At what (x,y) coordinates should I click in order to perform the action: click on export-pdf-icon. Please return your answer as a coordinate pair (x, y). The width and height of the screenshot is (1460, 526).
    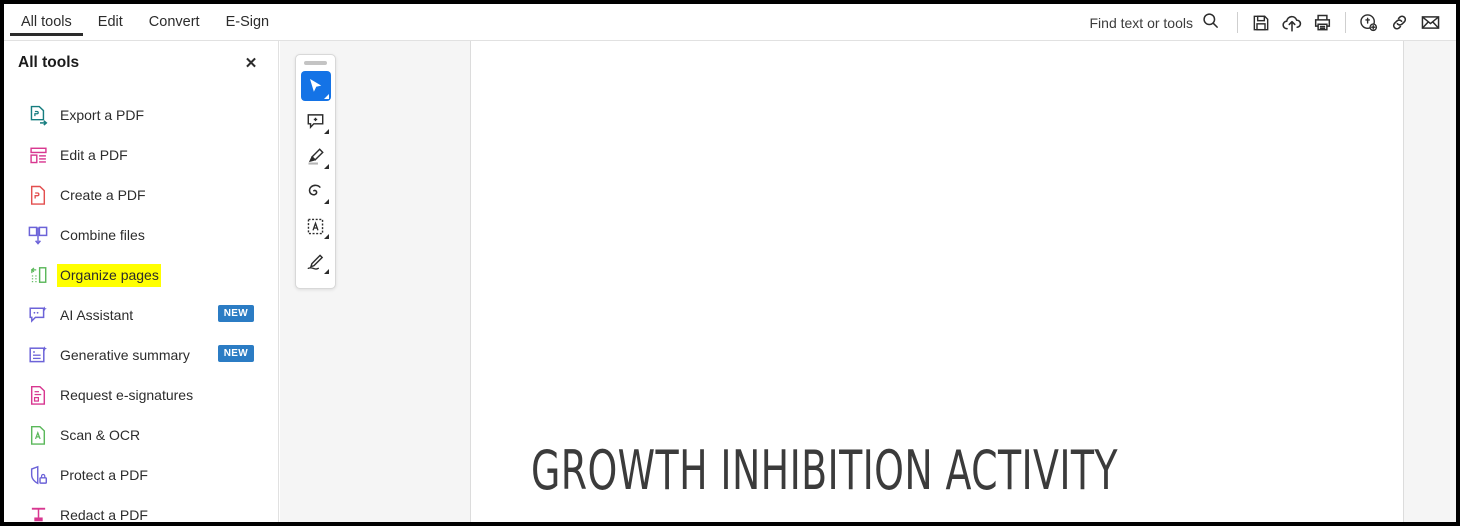
    Looking at the image, I should click on (38, 115).